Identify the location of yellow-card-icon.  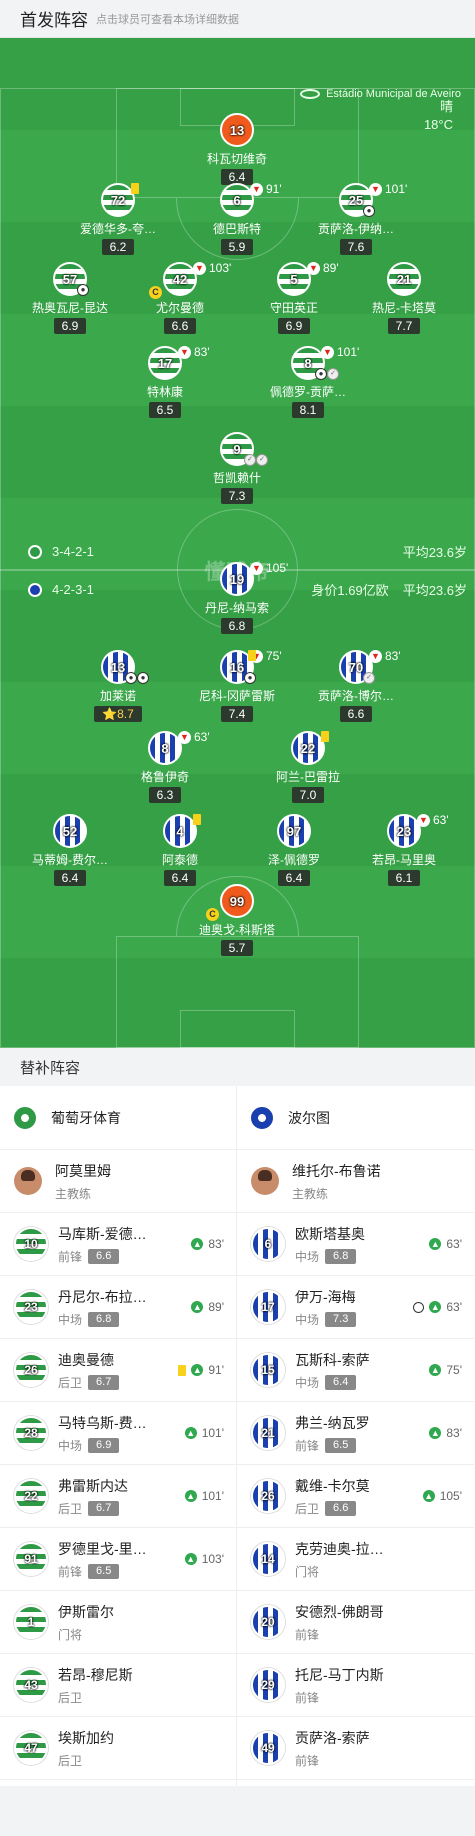
(252, 655).